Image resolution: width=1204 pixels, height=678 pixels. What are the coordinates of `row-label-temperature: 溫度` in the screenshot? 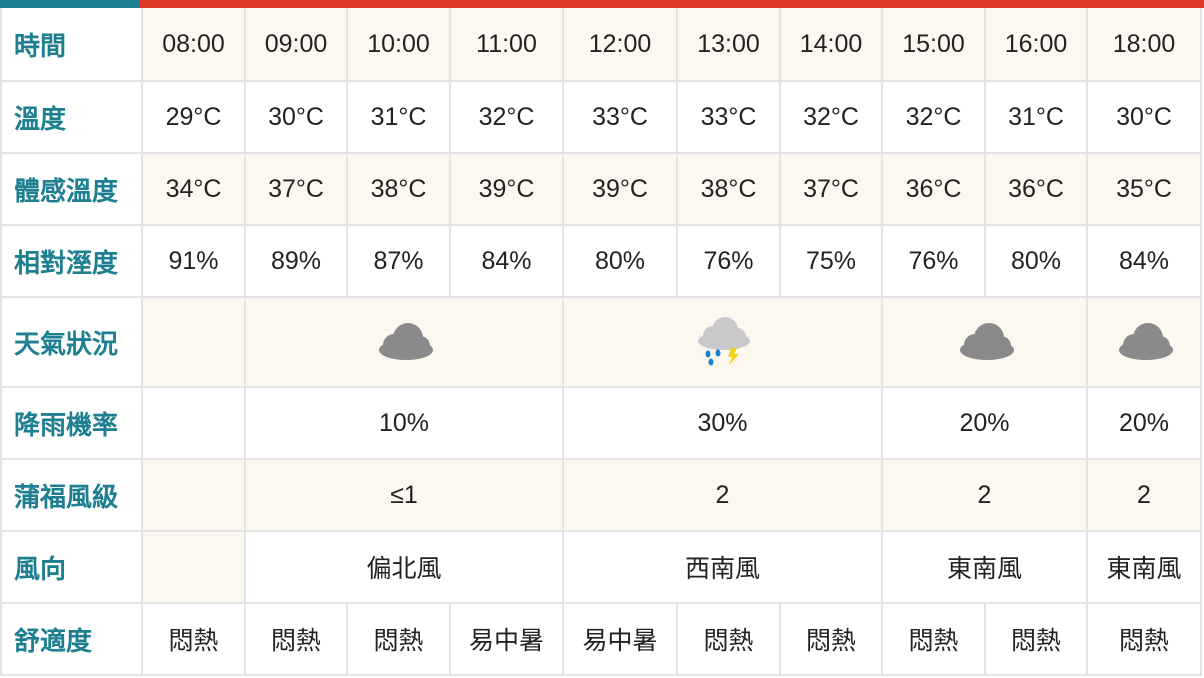 It's located at (71, 117).